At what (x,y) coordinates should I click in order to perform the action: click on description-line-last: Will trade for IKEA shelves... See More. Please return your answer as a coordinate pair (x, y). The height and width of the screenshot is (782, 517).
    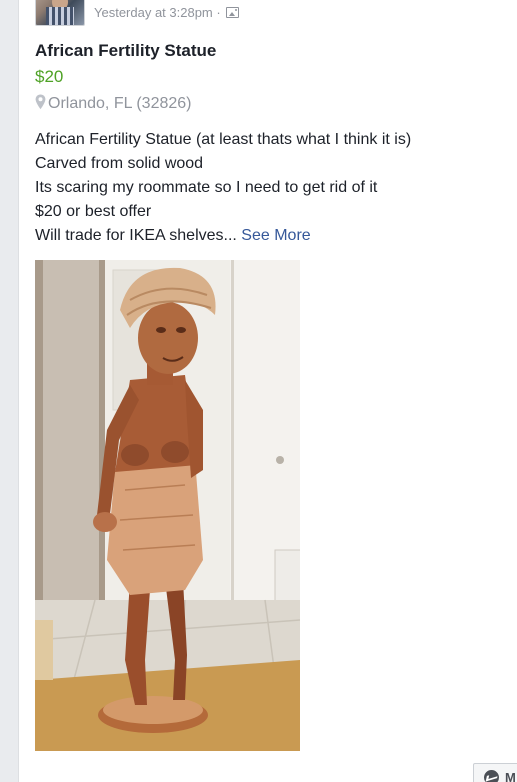
    Looking at the image, I should click on (223, 236).